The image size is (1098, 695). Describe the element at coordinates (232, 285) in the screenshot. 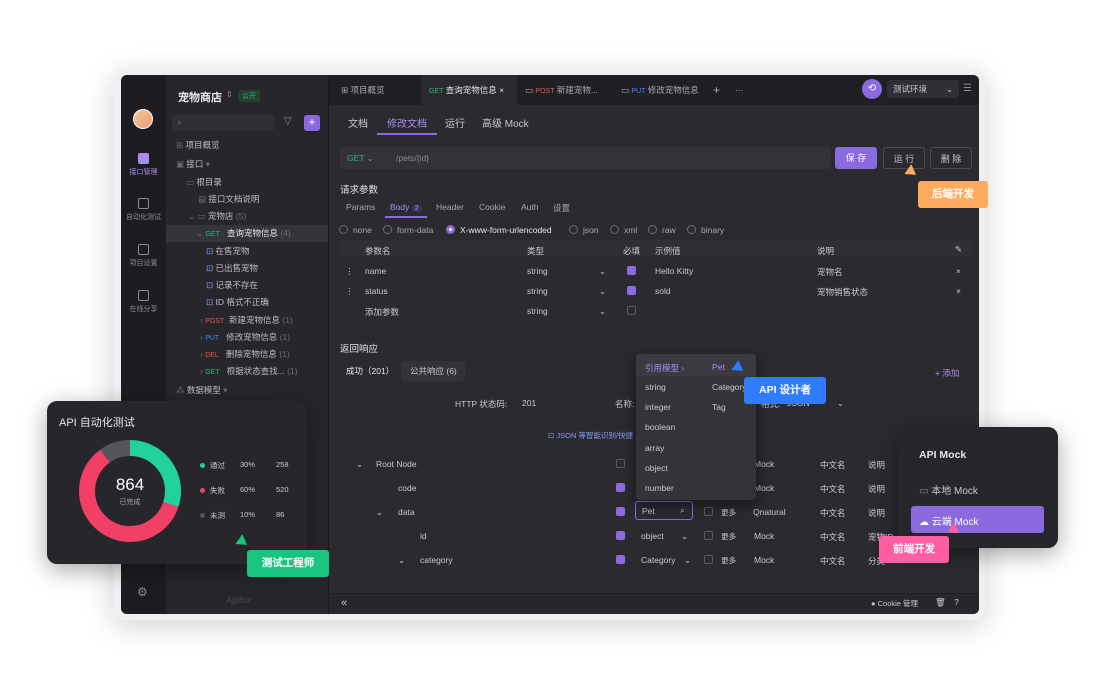

I see `tree-item-case: ⊡ 记录不存在` at that location.